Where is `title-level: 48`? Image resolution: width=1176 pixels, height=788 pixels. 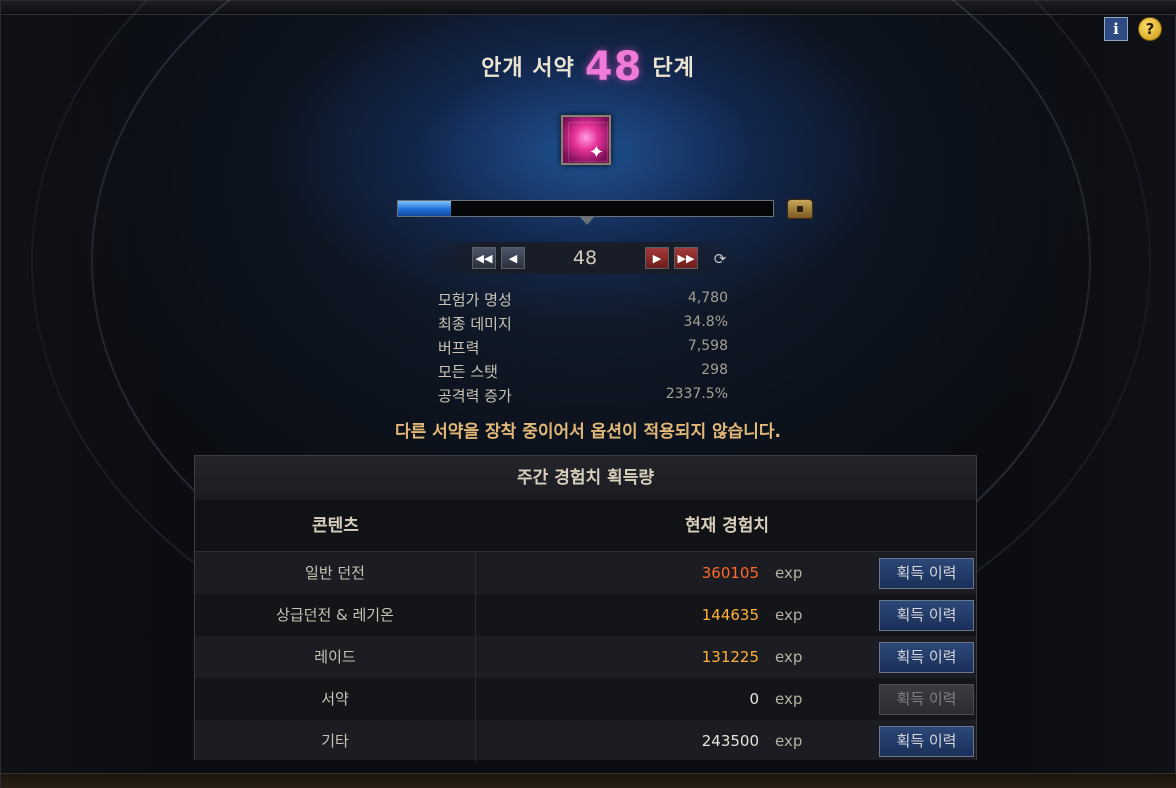 title-level: 48 is located at coordinates (613, 67).